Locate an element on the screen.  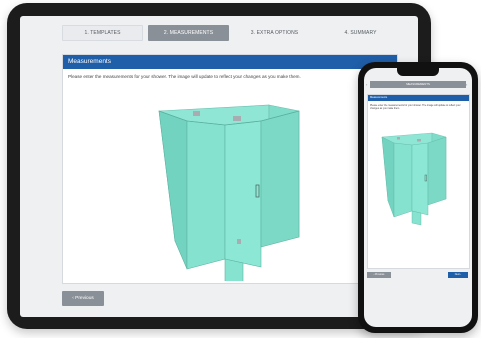
phone-shower-3d-image is located at coordinates (414, 179).